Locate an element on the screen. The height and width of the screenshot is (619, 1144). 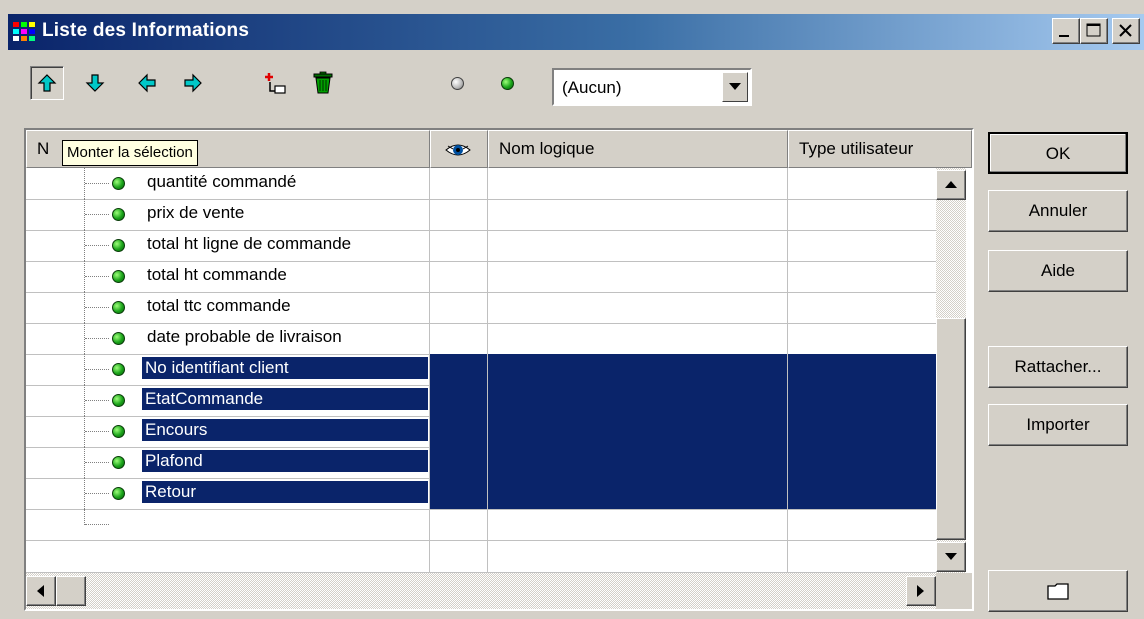
name-cell: Plafond is located at coordinates (228, 462).